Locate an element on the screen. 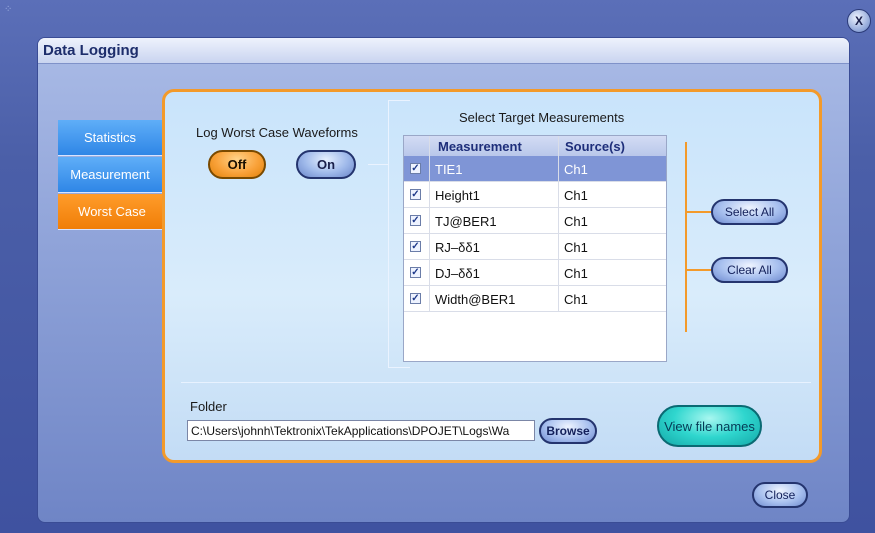 The height and width of the screenshot is (533, 875). tab-worst-case: Worst Case is located at coordinates (112, 212).